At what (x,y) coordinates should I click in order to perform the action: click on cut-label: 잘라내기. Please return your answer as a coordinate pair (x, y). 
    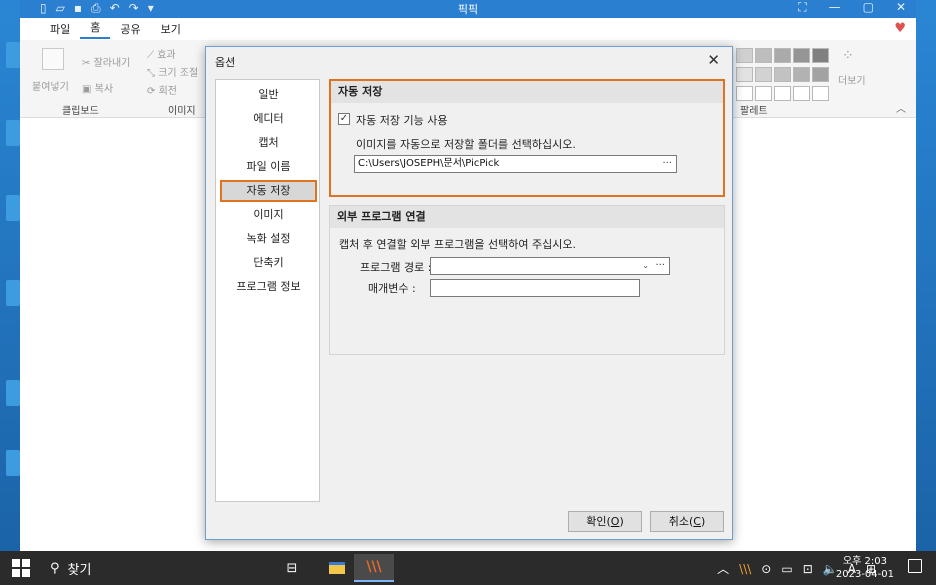
    Looking at the image, I should click on (112, 63).